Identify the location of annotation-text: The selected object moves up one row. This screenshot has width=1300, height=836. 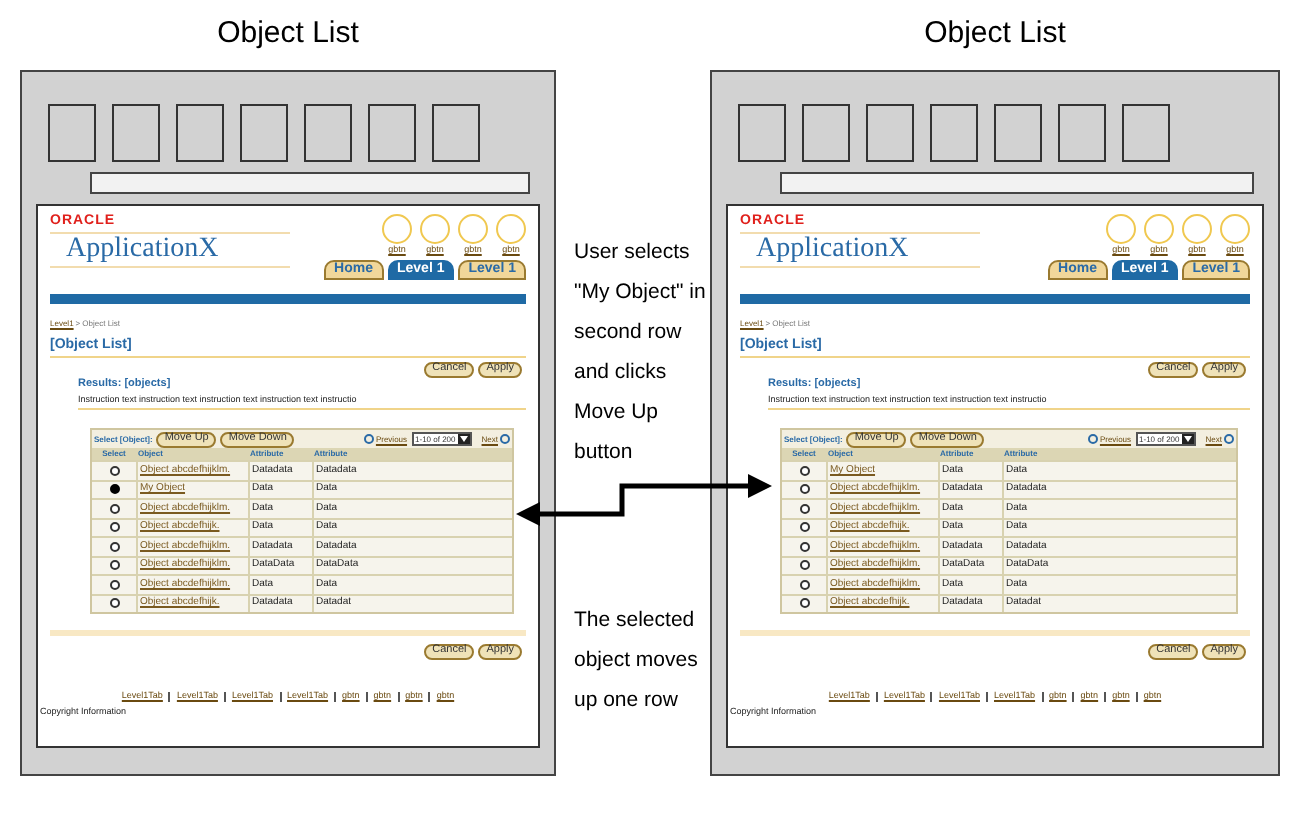
(637, 661).